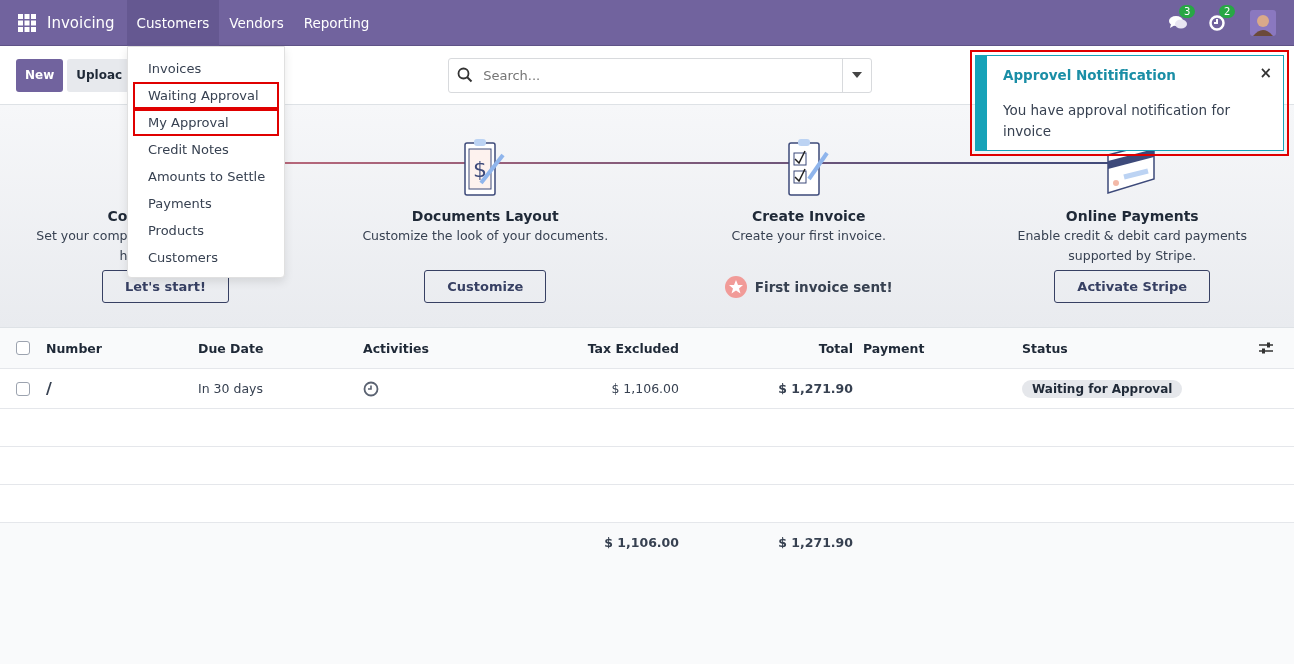 The height and width of the screenshot is (664, 1294). Describe the element at coordinates (1132, 286) in the screenshot. I see `step-button: Activate Stripe` at that location.